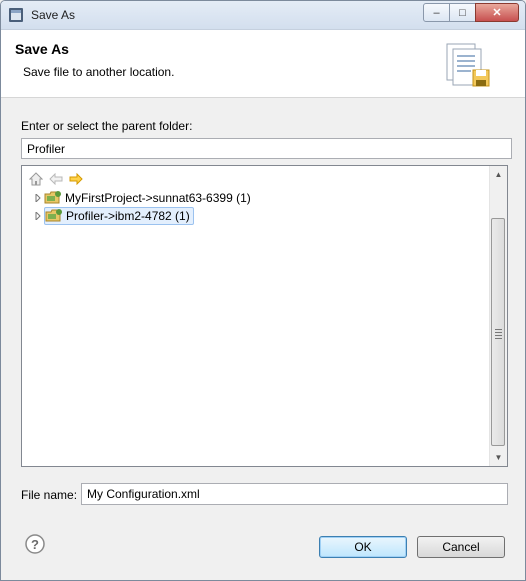 Image resolution: width=526 pixels, height=581 pixels. What do you see at coordinates (107, 126) in the screenshot?
I see `parent-folder-label: Enter or select the parent folder:` at bounding box center [107, 126].